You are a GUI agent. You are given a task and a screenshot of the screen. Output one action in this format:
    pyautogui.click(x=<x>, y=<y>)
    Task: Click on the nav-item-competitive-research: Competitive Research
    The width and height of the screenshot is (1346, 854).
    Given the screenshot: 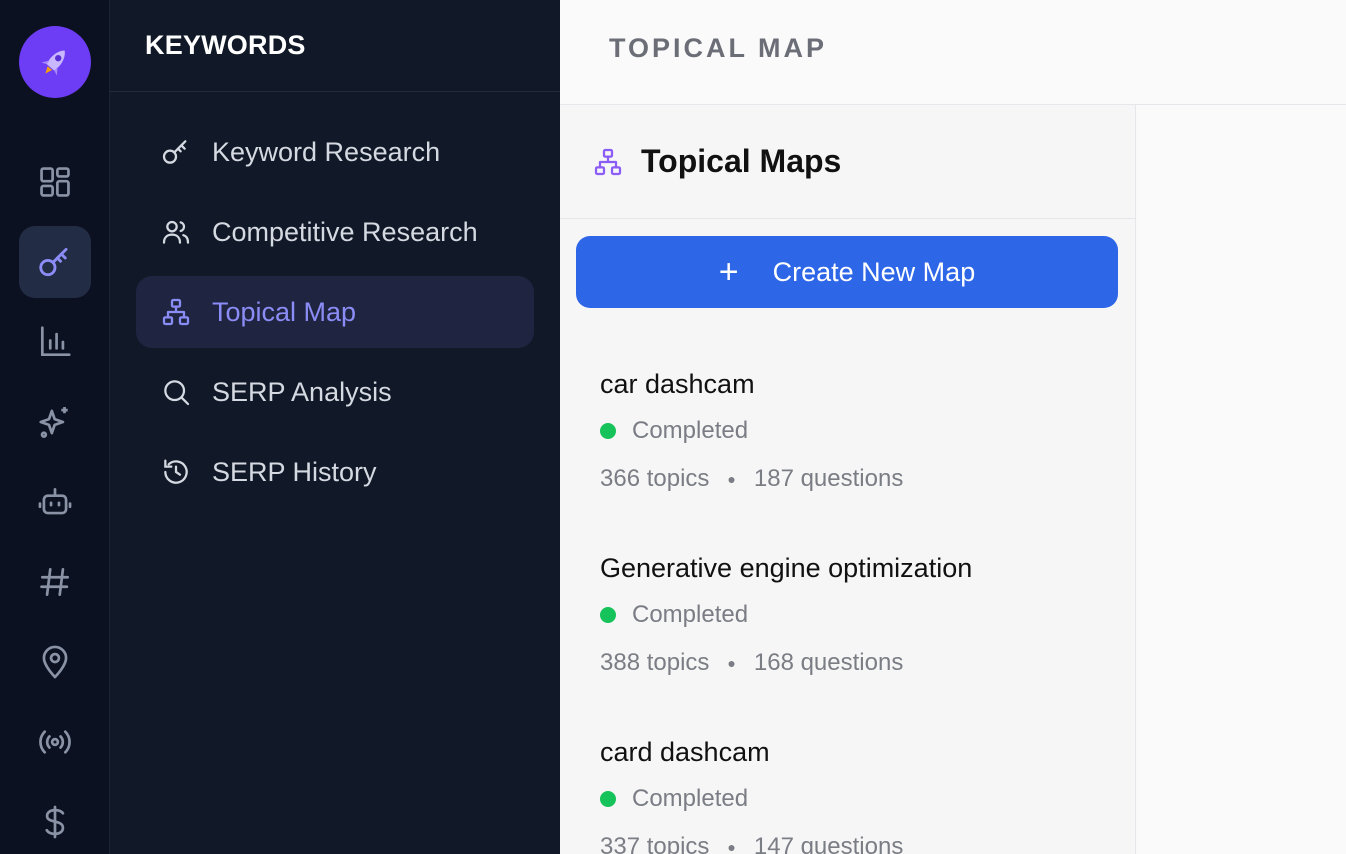 What is the action you would take?
    pyautogui.click(x=335, y=232)
    